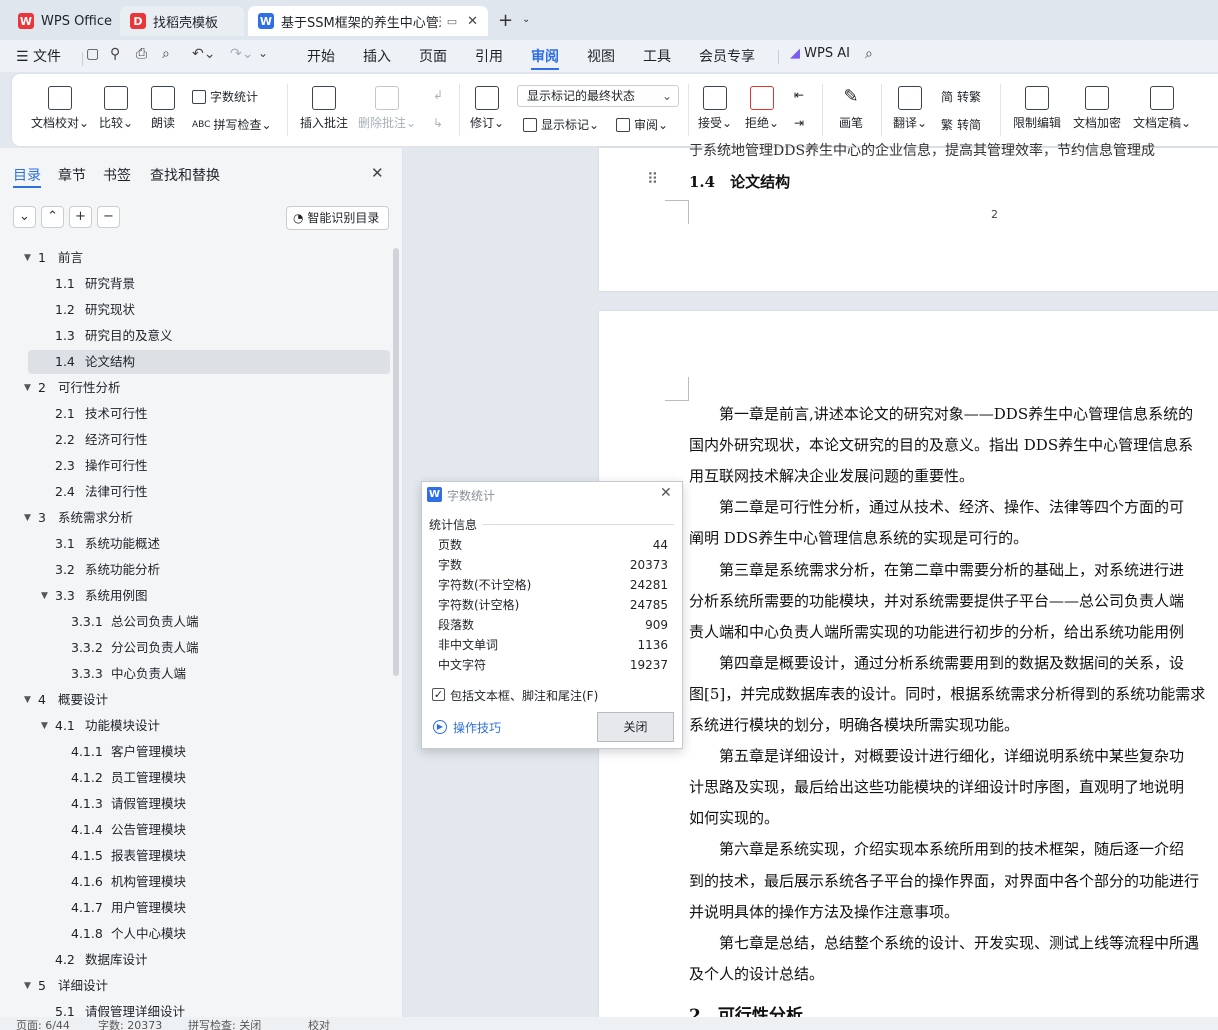  What do you see at coordinates (209, 908) in the screenshot?
I see `toc-item: 4.1.7 用户管理模块` at bounding box center [209, 908].